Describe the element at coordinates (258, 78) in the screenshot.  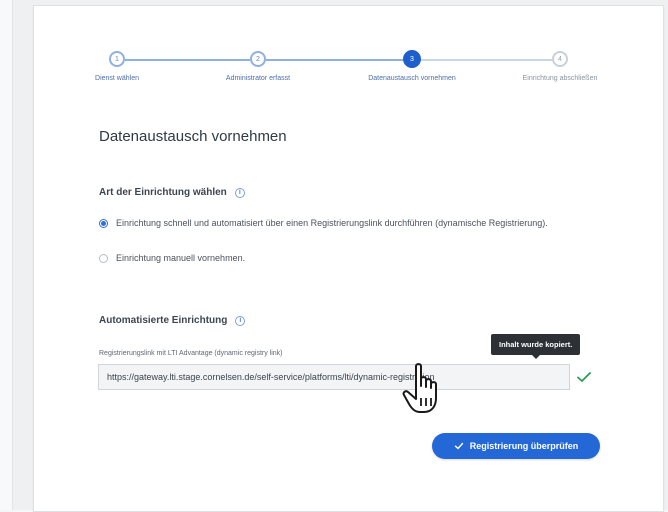
I see `step-2-label: Administrator erfasst` at that location.